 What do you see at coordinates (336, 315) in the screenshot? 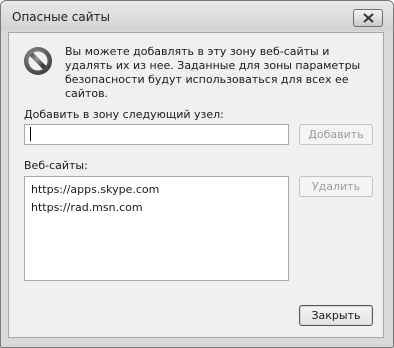
I see `close-button: Закрыть` at bounding box center [336, 315].